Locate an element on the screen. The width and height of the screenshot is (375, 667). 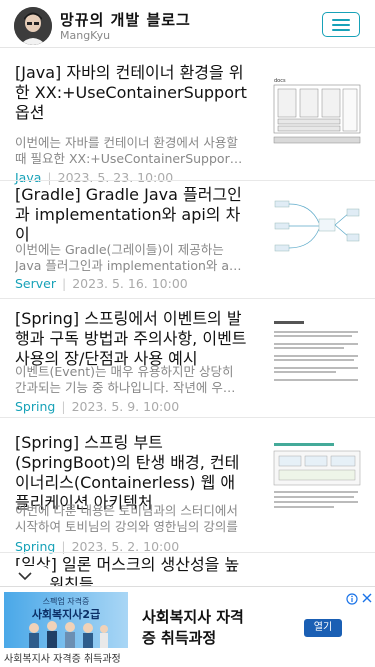
post-meta: Server | 2023. 5. 16. 10:00 is located at coordinates (101, 283).